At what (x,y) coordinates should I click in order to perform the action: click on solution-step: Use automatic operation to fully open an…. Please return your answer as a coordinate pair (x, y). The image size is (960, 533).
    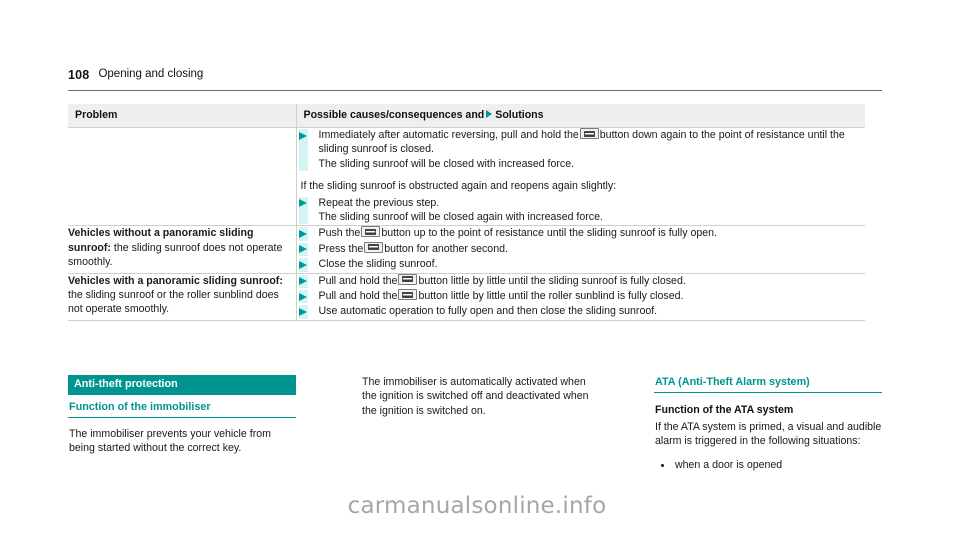
    Looking at the image, I should click on (581, 311).